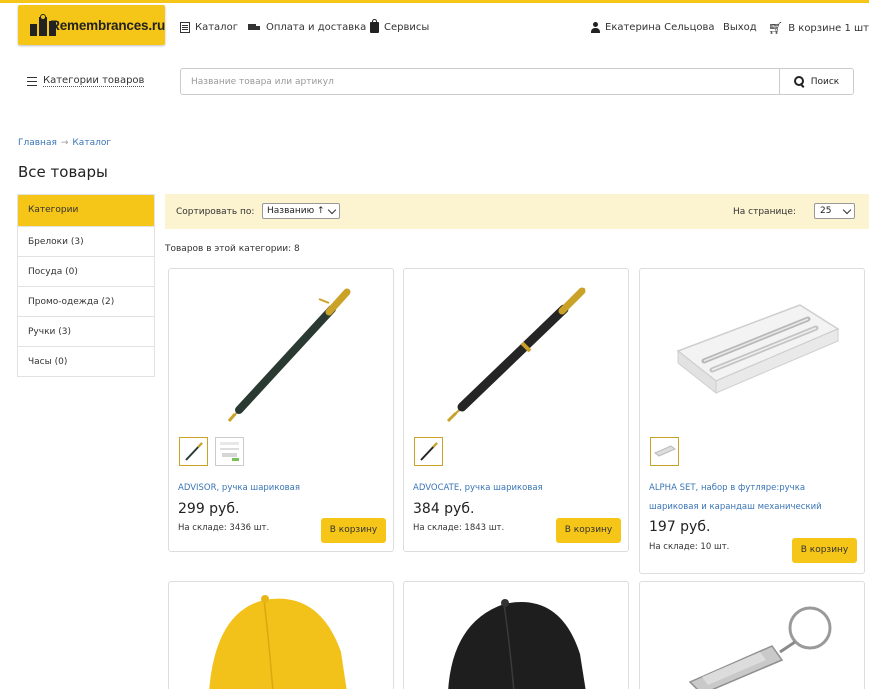  I want to click on logo-icon, so click(43, 25).